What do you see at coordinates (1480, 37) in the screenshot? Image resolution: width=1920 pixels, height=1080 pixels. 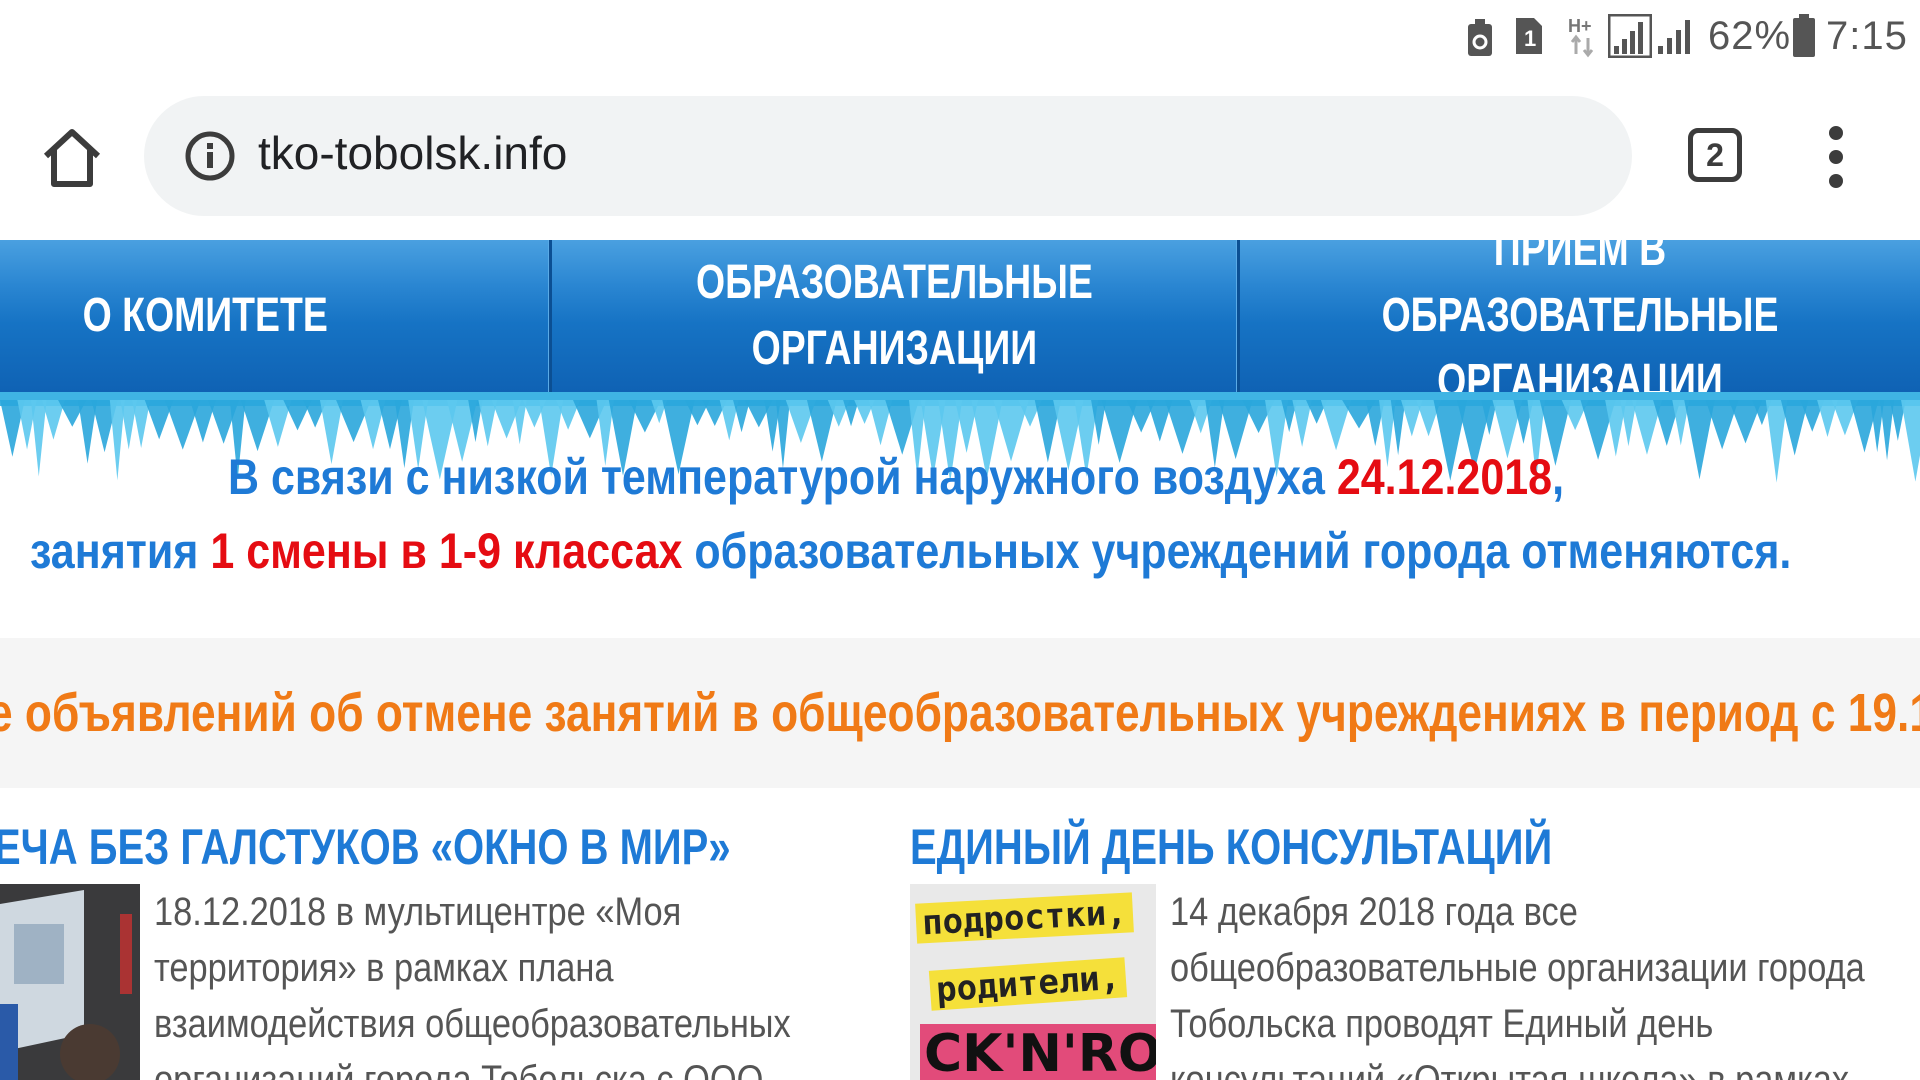 I see `recycle-app-icon` at bounding box center [1480, 37].